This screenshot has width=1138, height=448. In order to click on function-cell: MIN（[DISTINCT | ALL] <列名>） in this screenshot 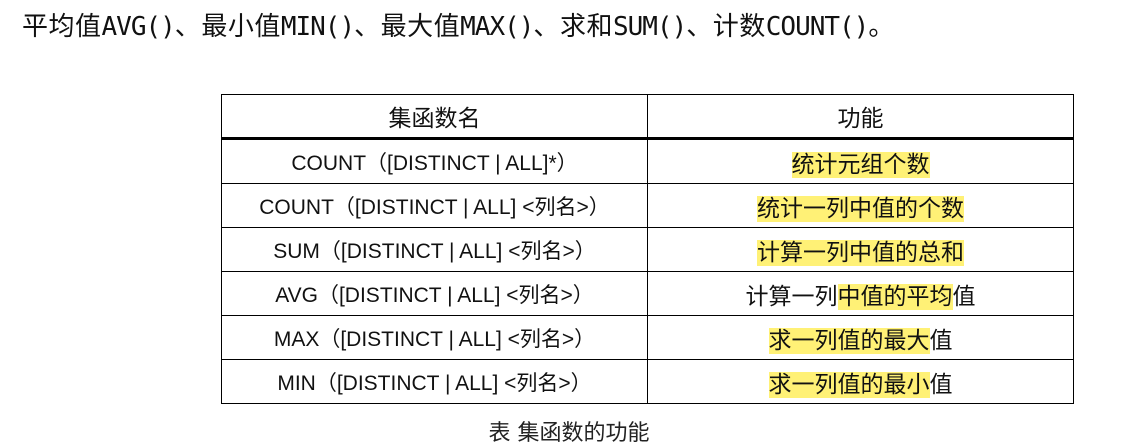, I will do `click(434, 381)`.